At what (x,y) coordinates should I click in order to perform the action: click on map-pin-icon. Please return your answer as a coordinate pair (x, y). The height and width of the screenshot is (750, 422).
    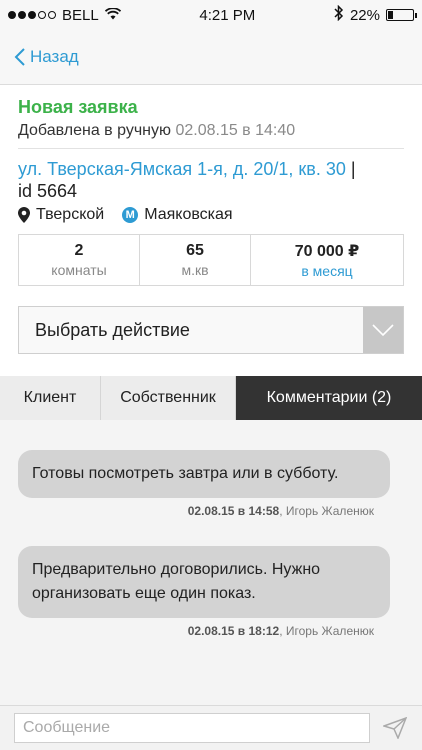
    Looking at the image, I should click on (24, 215).